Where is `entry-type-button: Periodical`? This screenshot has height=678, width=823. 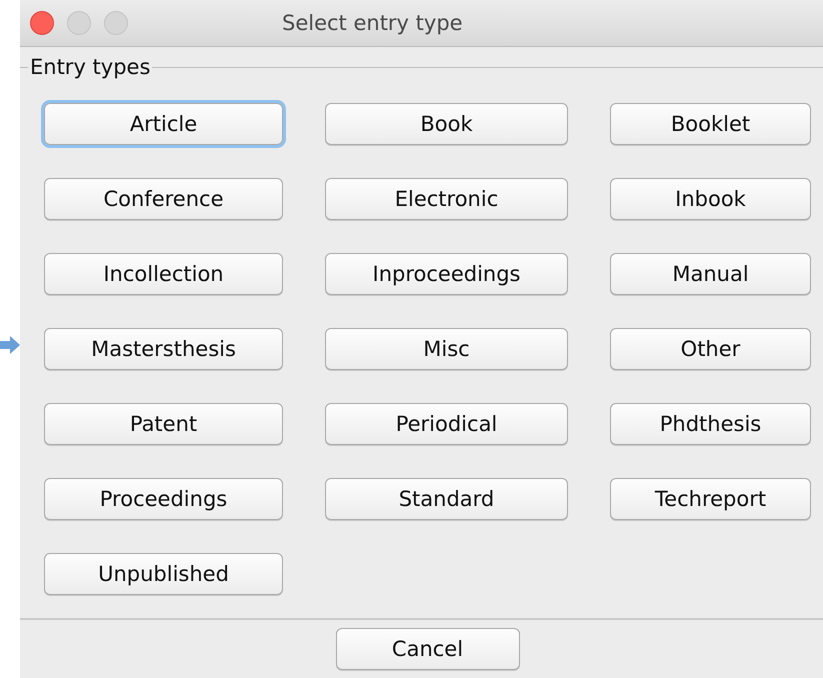 entry-type-button: Periodical is located at coordinates (446, 424).